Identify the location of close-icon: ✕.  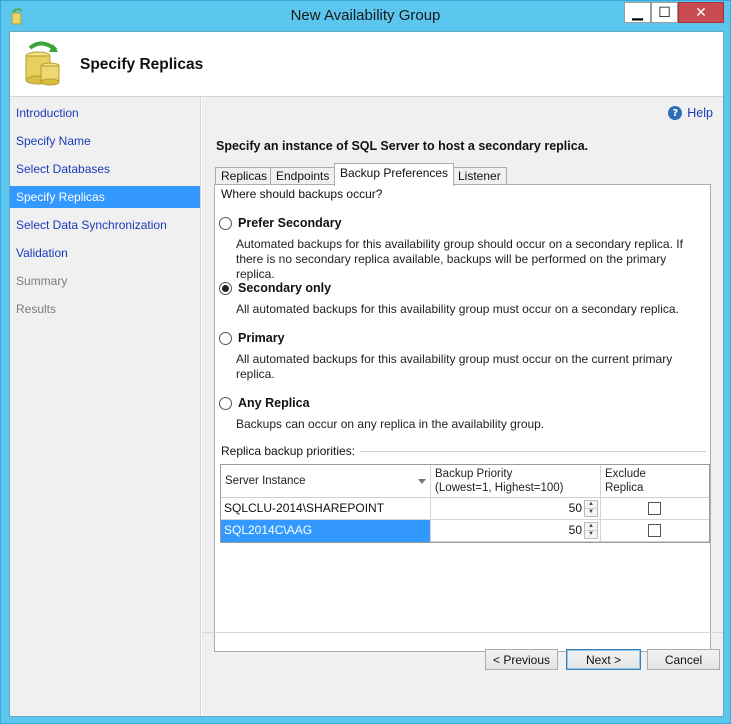
(701, 12).